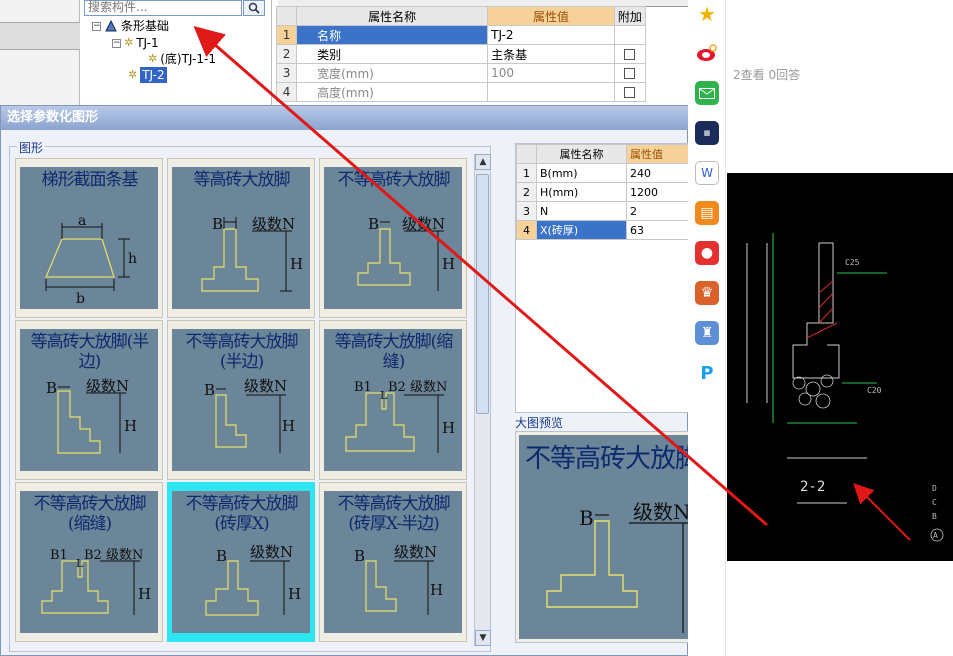 This screenshot has height=656, width=953. I want to click on shapes-legend: 图形, so click(31, 147).